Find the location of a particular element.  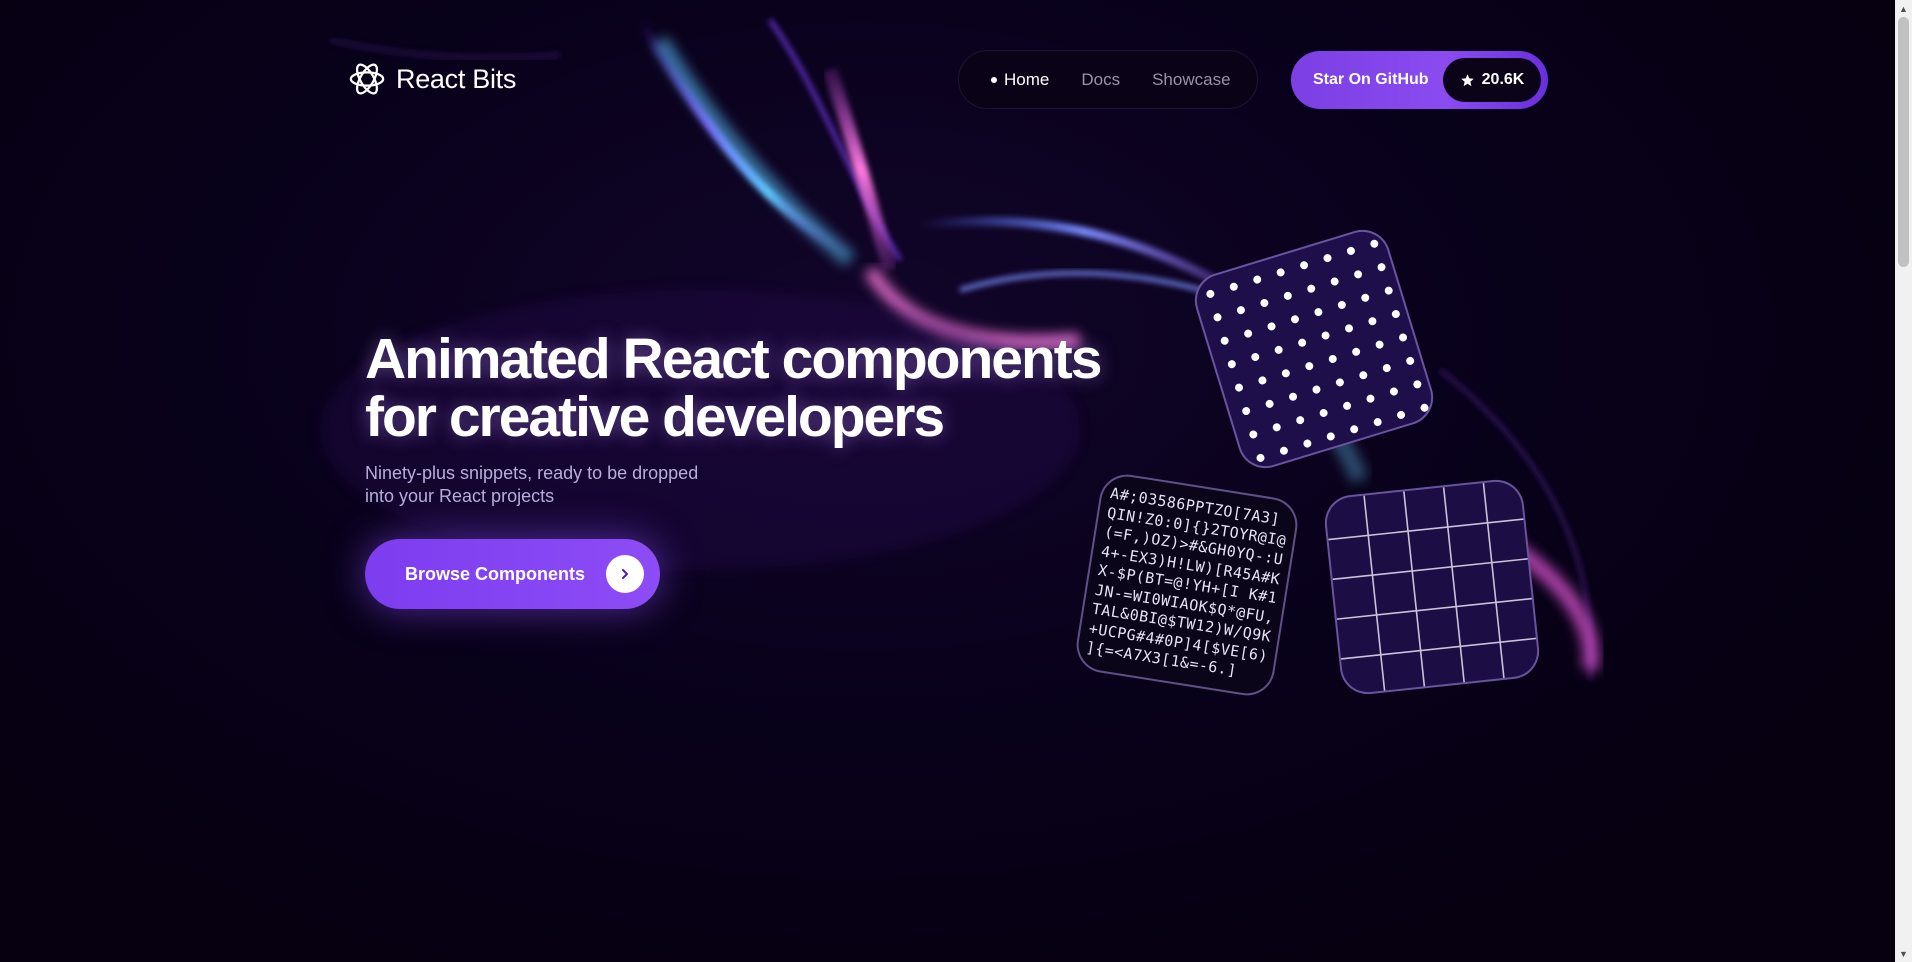

dots-tile is located at coordinates (1314, 349).